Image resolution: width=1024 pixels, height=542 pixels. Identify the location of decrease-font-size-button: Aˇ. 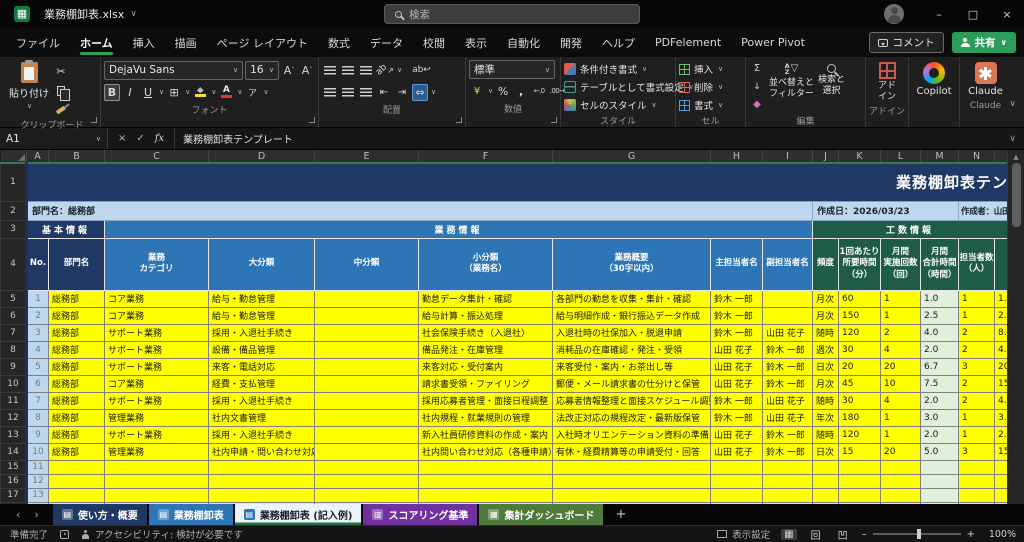
(307, 70).